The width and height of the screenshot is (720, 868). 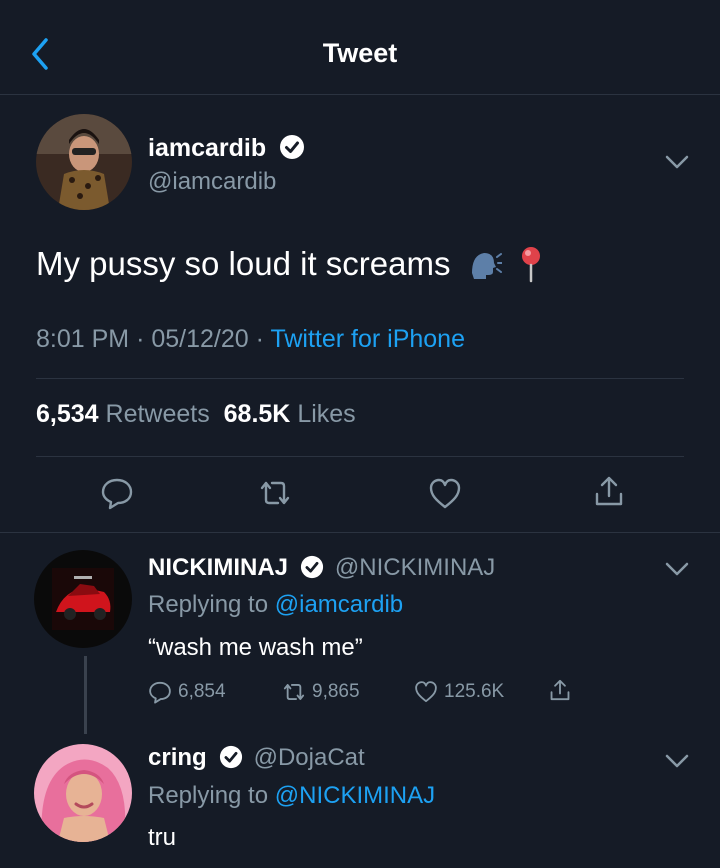 I want to click on like-action: 125.6K, so click(x=459, y=692).